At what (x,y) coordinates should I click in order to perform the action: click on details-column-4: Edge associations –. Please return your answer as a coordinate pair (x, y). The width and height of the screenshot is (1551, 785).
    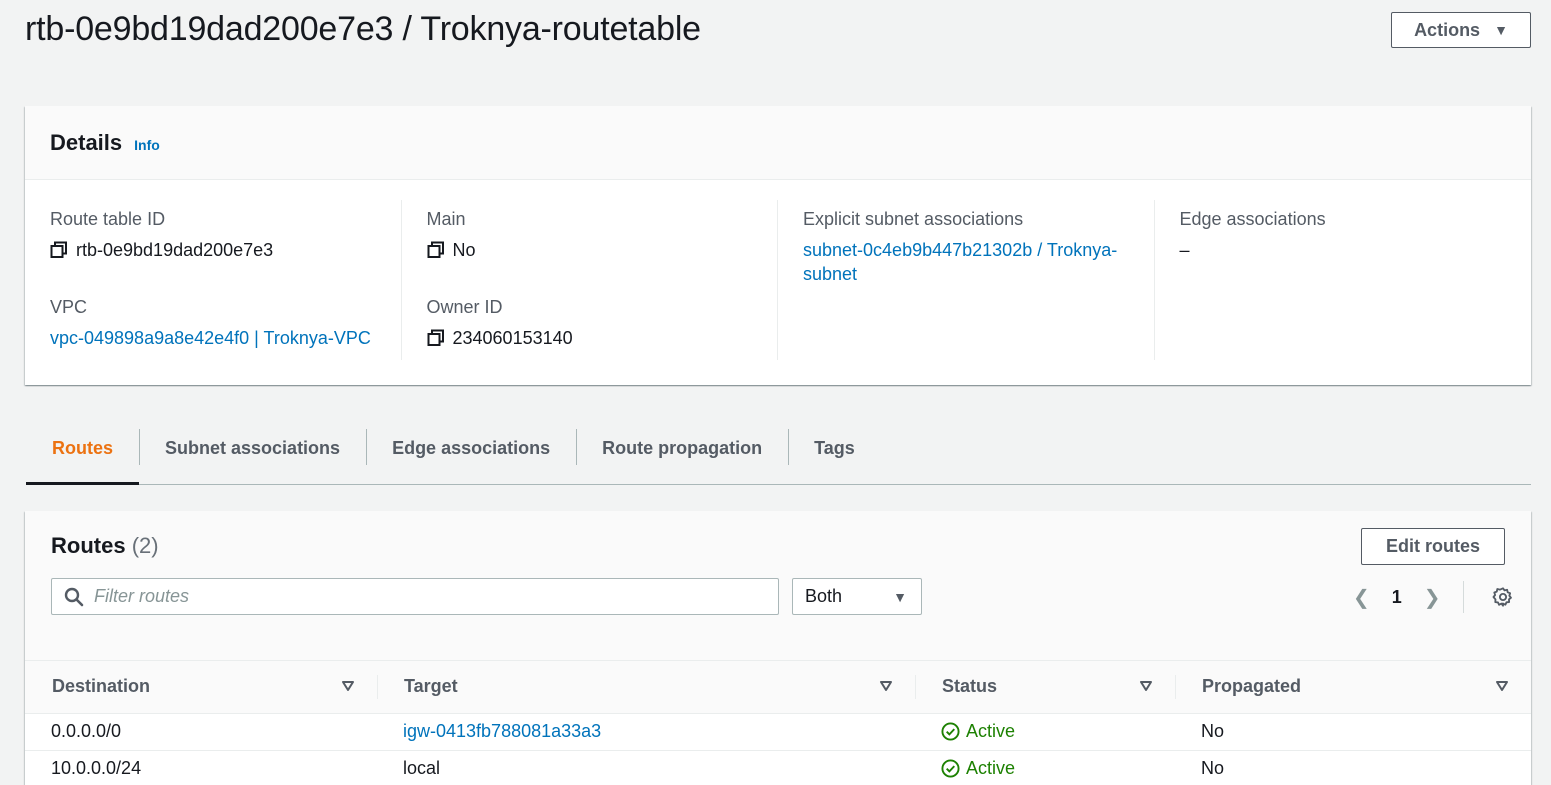
    Looking at the image, I should click on (1343, 280).